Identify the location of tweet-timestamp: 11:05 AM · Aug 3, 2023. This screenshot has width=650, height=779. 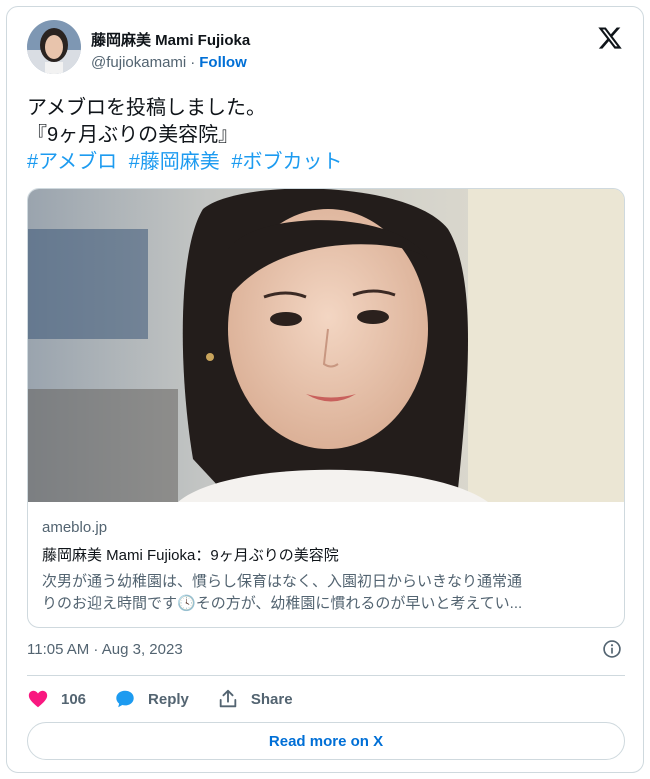
(105, 649).